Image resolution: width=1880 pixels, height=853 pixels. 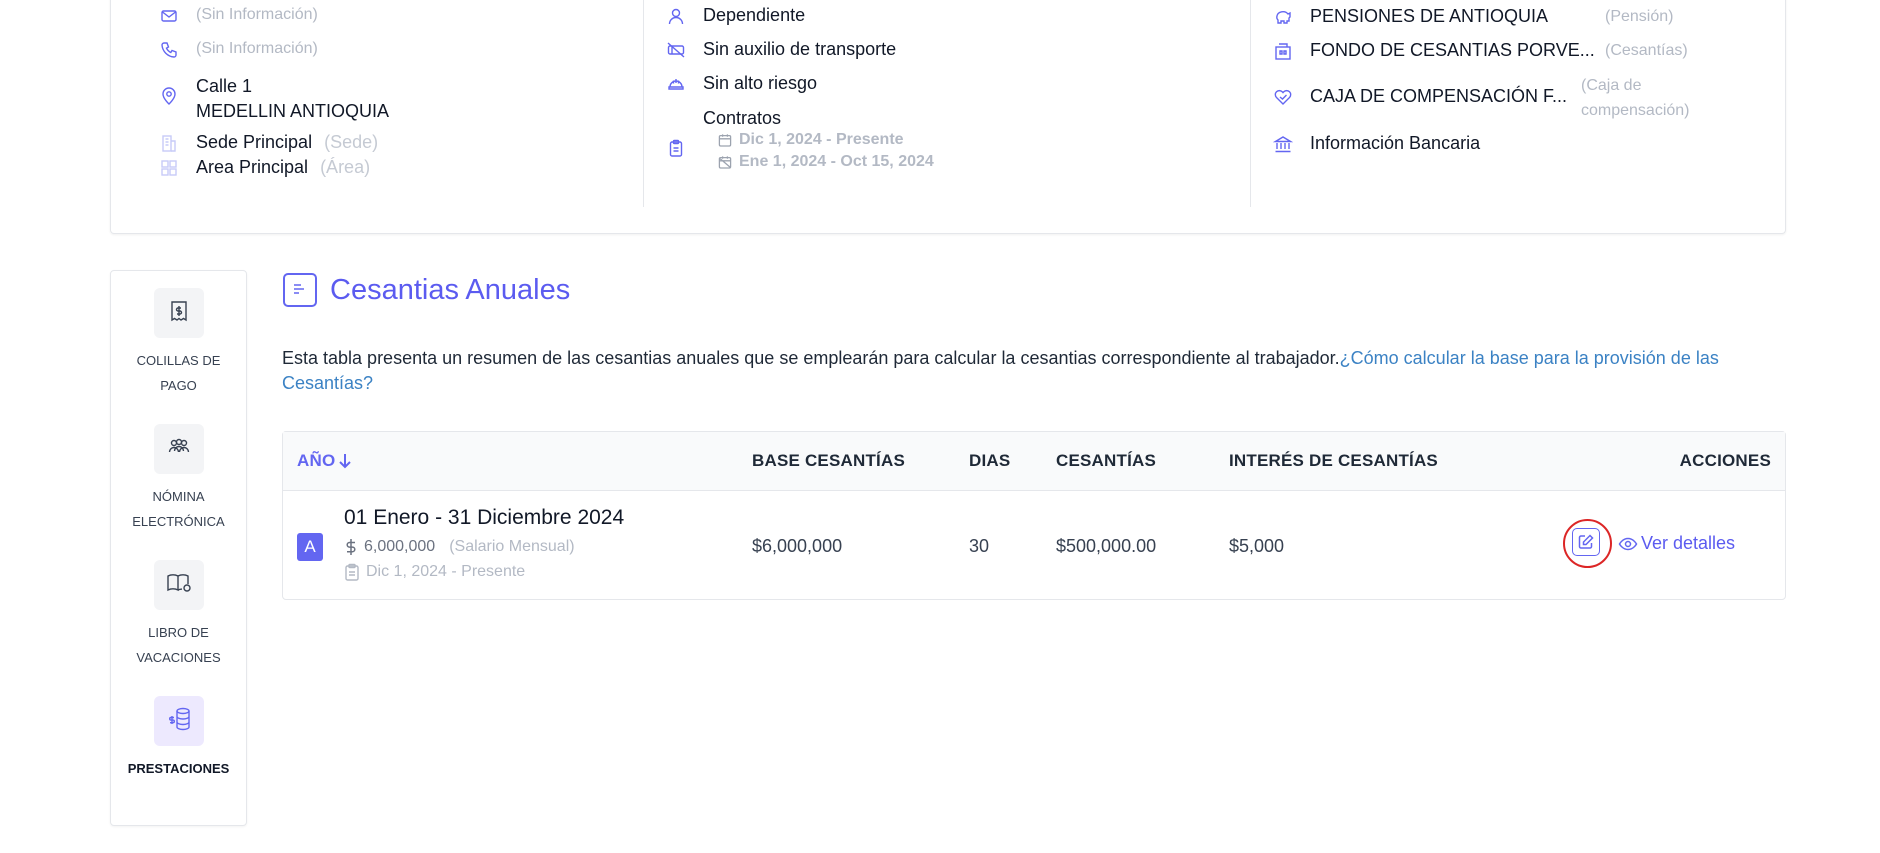 What do you see at coordinates (990, 460) in the screenshot?
I see `col-header-days: DIAS` at bounding box center [990, 460].